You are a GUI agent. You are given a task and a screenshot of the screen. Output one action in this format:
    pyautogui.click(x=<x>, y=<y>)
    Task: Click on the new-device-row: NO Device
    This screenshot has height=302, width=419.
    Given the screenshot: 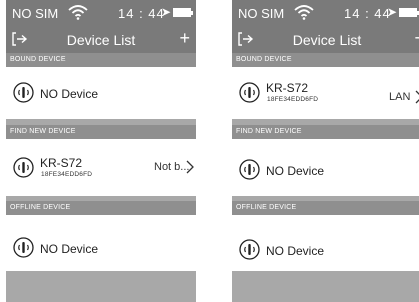 What is the action you would take?
    pyautogui.click(x=325, y=167)
    